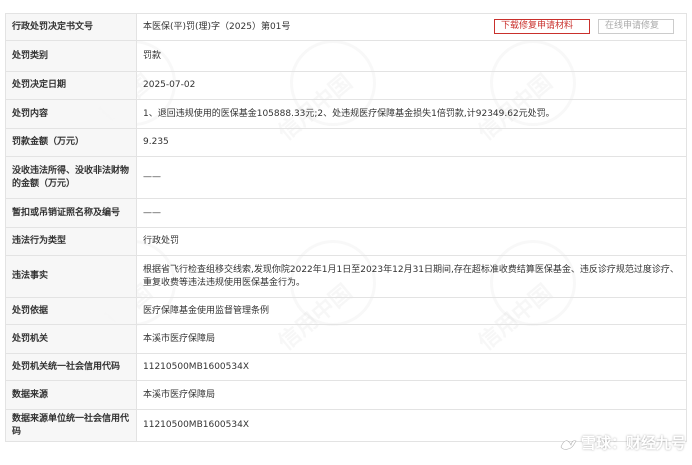 The width and height of the screenshot is (692, 465). What do you see at coordinates (71, 142) in the screenshot?
I see `row-label: 罚款金额（万元）` at bounding box center [71, 142].